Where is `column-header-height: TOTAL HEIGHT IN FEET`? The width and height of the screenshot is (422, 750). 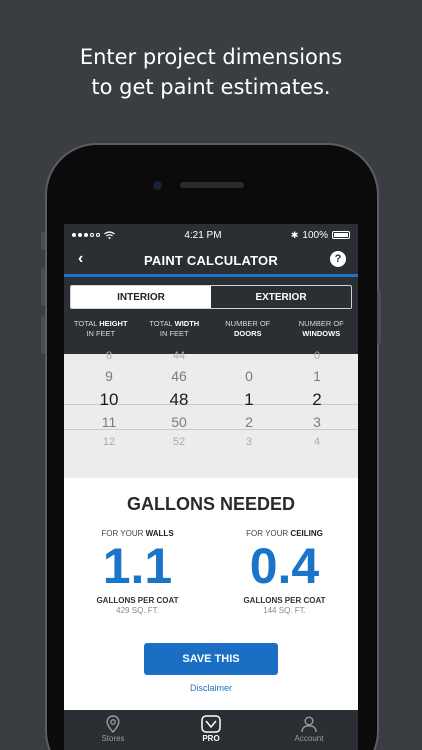
column-header-height: TOTAL HEIGHT IN FEET is located at coordinates (100, 328).